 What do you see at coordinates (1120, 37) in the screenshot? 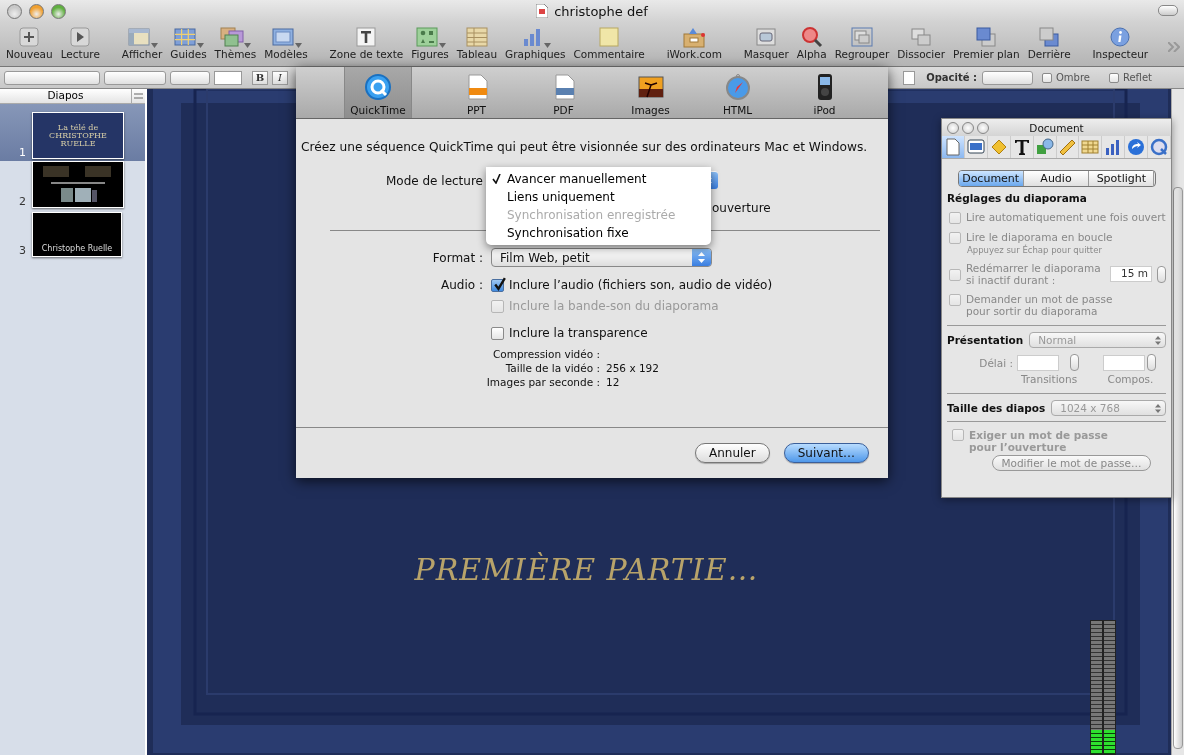
I see `info-icon` at bounding box center [1120, 37].